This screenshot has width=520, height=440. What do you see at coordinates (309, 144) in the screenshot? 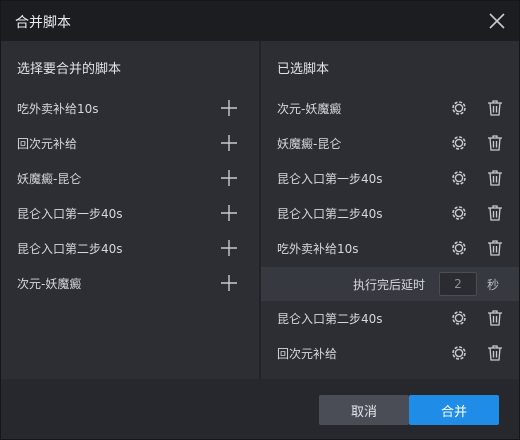
I see `selected-script-label: 妖魔癜-昆仑` at bounding box center [309, 144].